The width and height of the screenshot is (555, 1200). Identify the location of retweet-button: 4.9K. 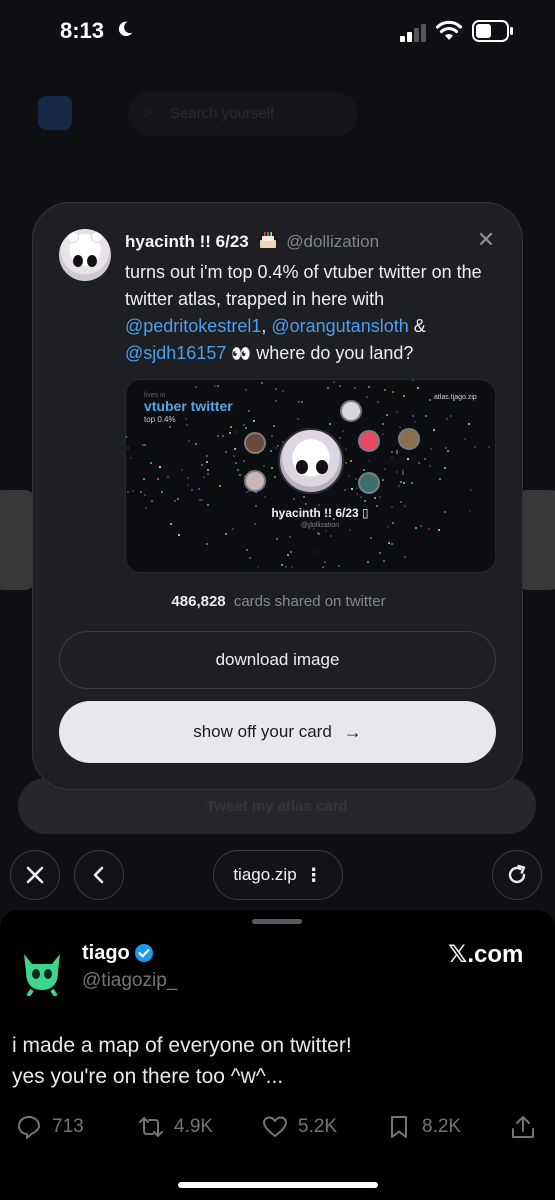
(175, 1127).